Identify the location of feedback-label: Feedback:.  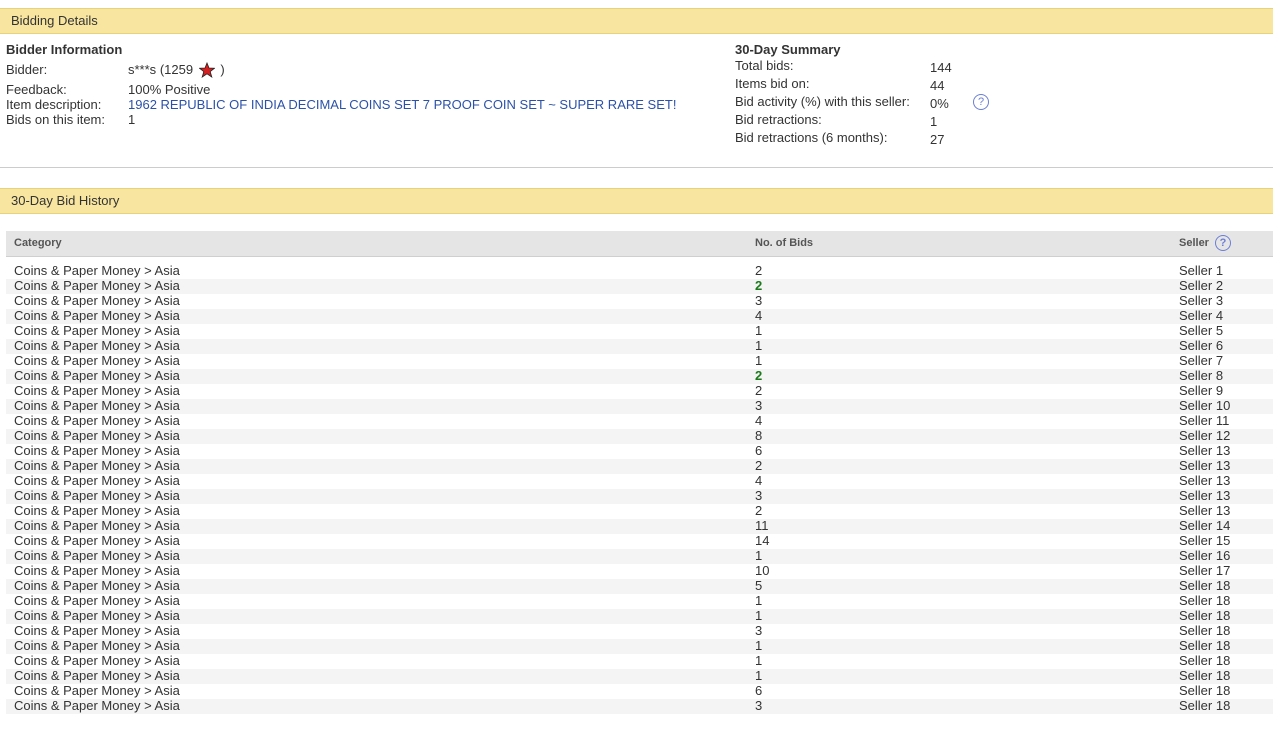
(36, 89).